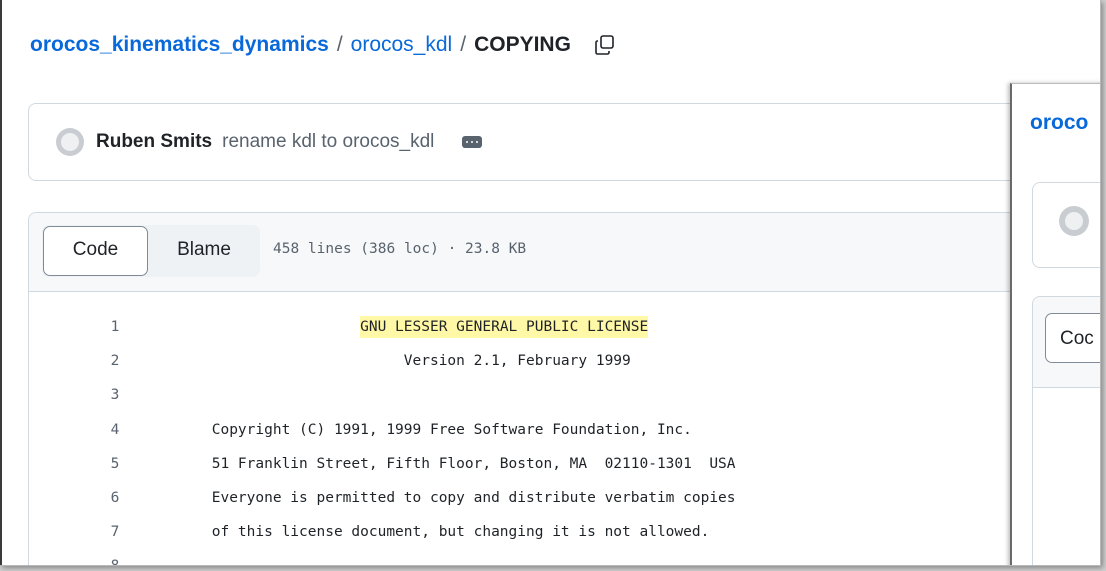  Describe the element at coordinates (95, 251) in the screenshot. I see `tab-code: Code` at that location.